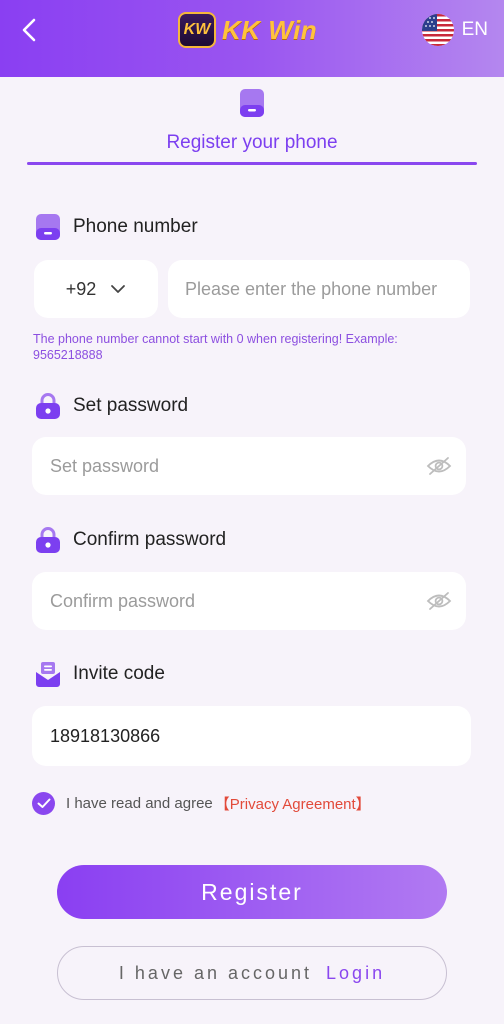 This screenshot has height=1024, width=504. What do you see at coordinates (437, 30) in the screenshot?
I see `us-flag-icon` at bounding box center [437, 30].